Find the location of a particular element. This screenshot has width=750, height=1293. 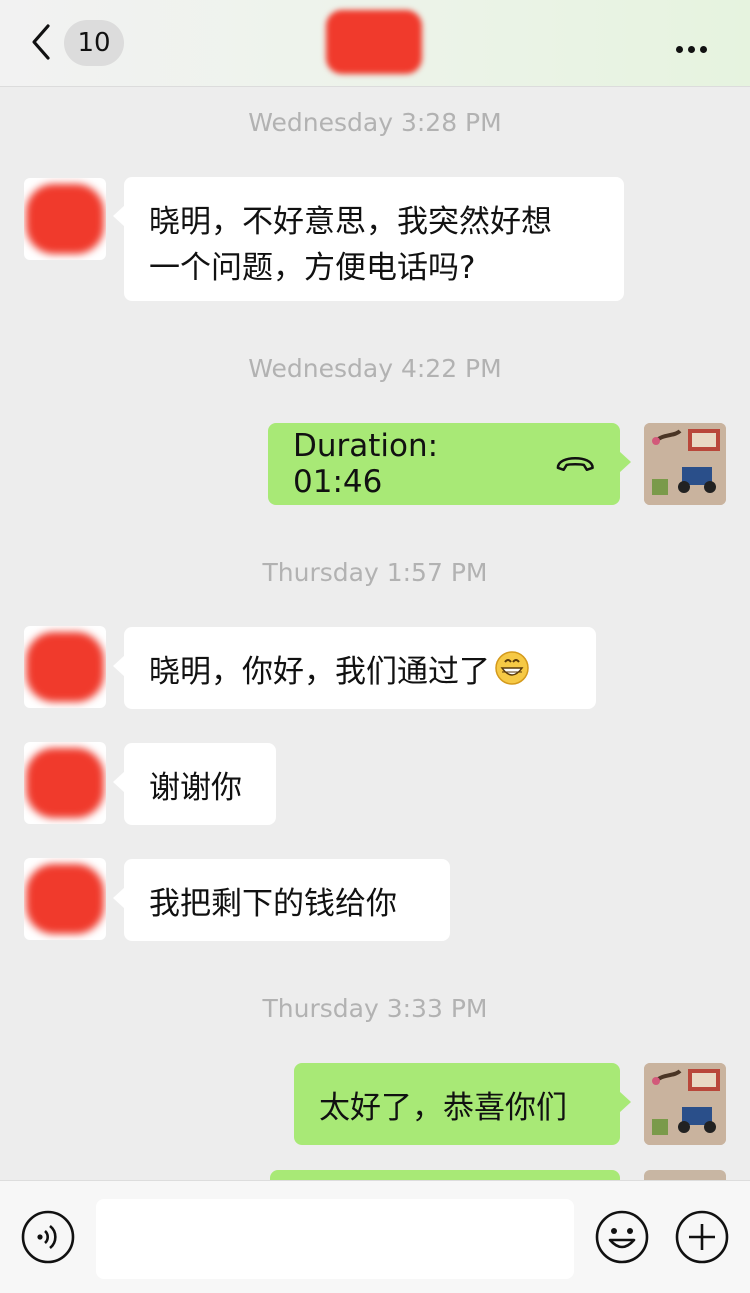

message-text-line: 晓明，不好意思，我突然好想 is located at coordinates (350, 222).